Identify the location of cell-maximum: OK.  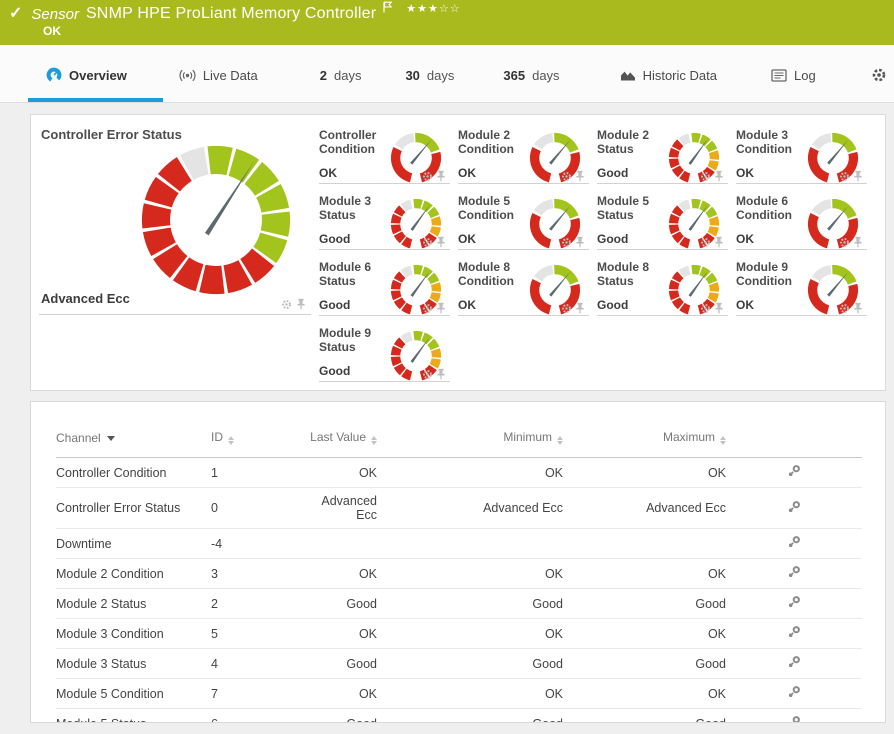
(644, 472).